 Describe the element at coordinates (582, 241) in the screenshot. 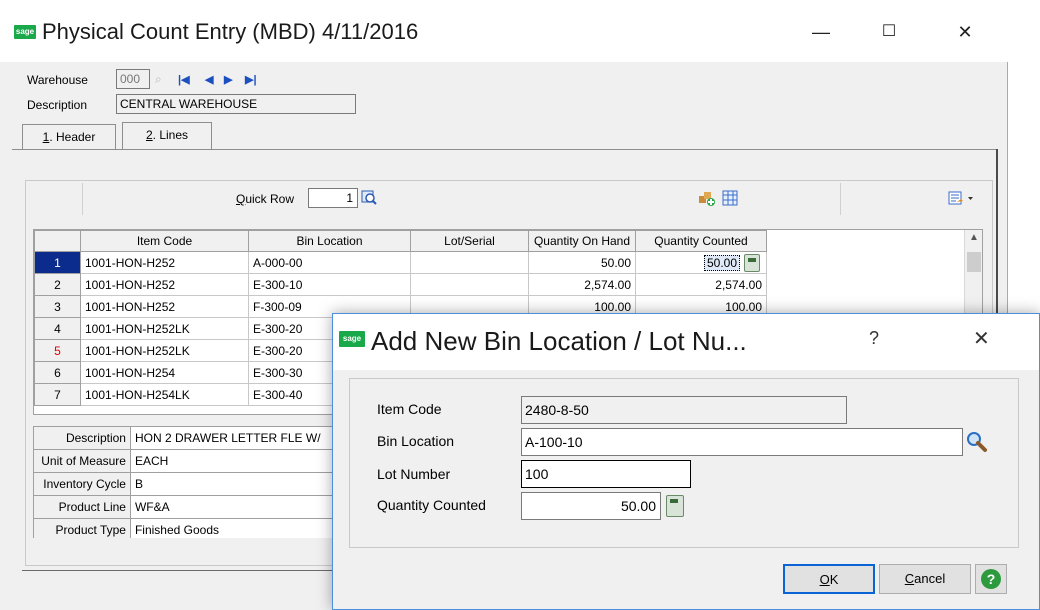

I see `column-header-quantity-on-hand: Quantity On Hand` at that location.